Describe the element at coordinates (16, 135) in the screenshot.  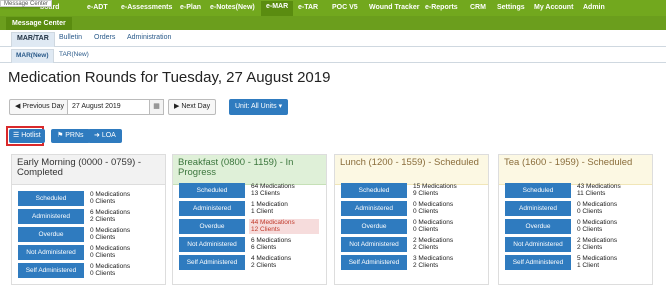
I see `list-icon: ☰` at that location.